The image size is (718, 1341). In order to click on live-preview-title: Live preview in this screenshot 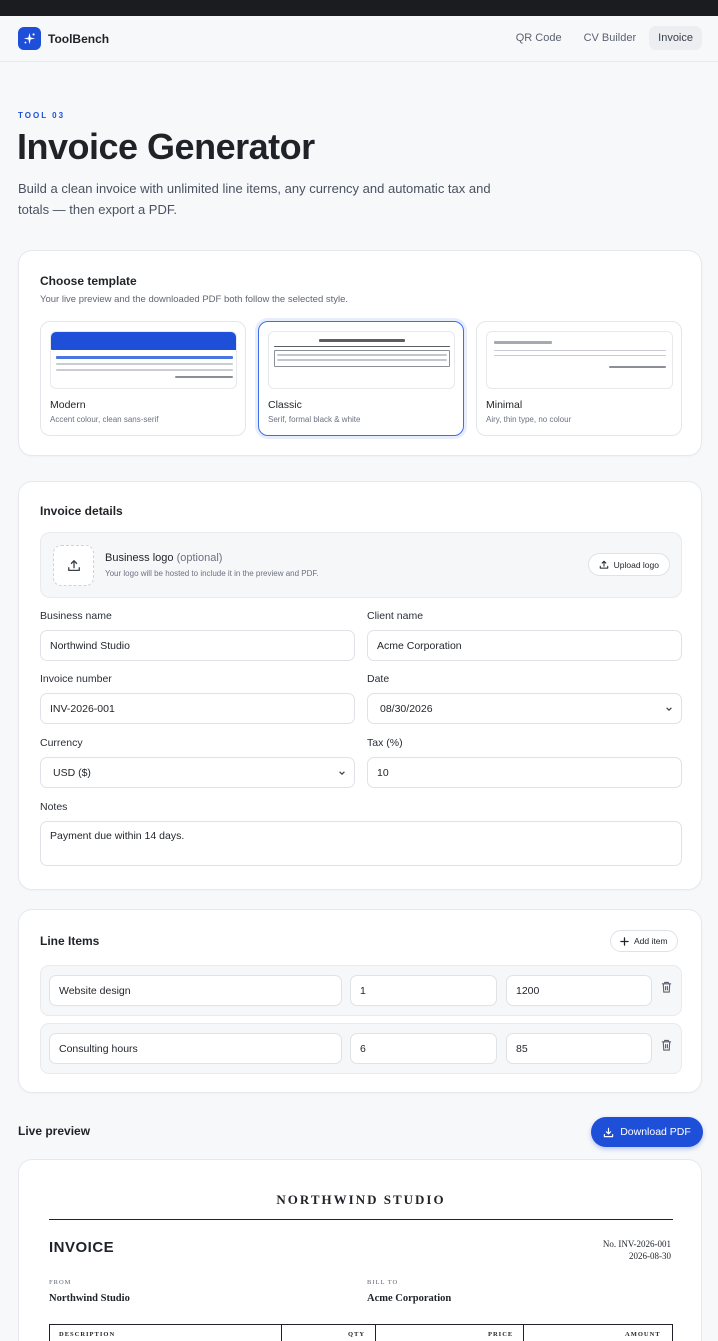, I will do `click(54, 1131)`.